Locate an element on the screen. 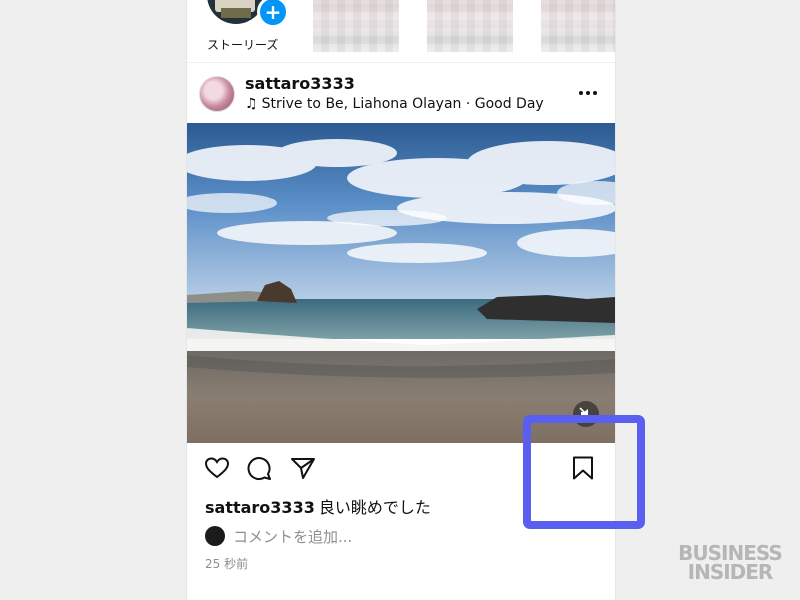  your-story: + ストーリーズ is located at coordinates (245, 31).